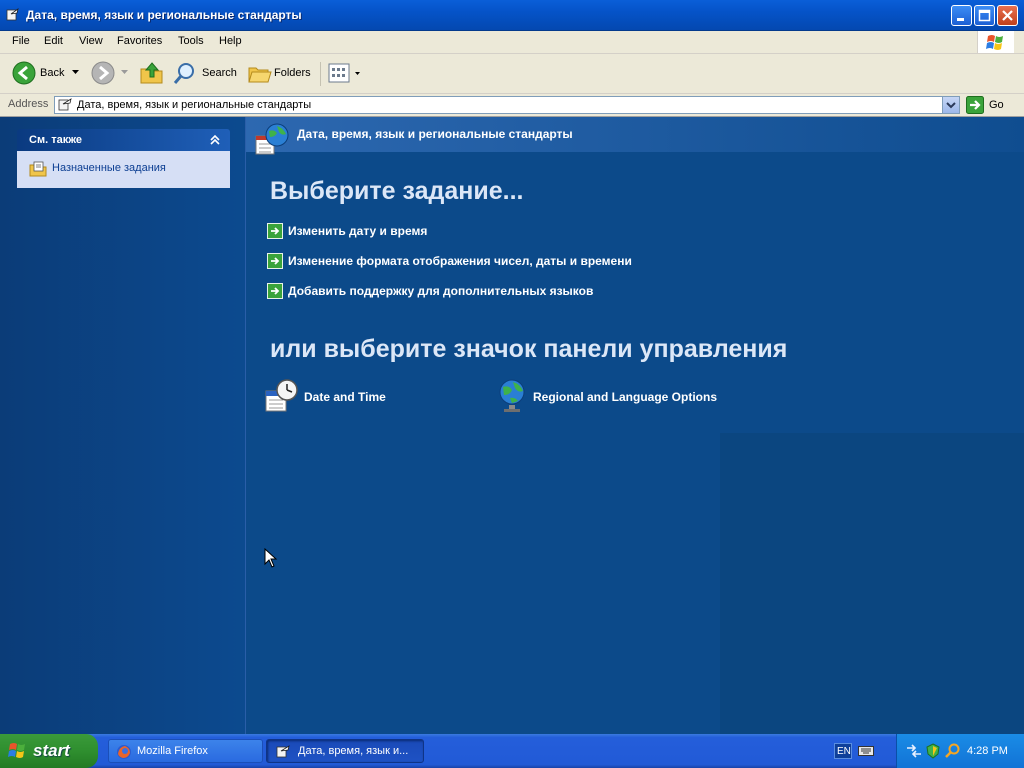  I want to click on up-folder-button, so click(152, 73).